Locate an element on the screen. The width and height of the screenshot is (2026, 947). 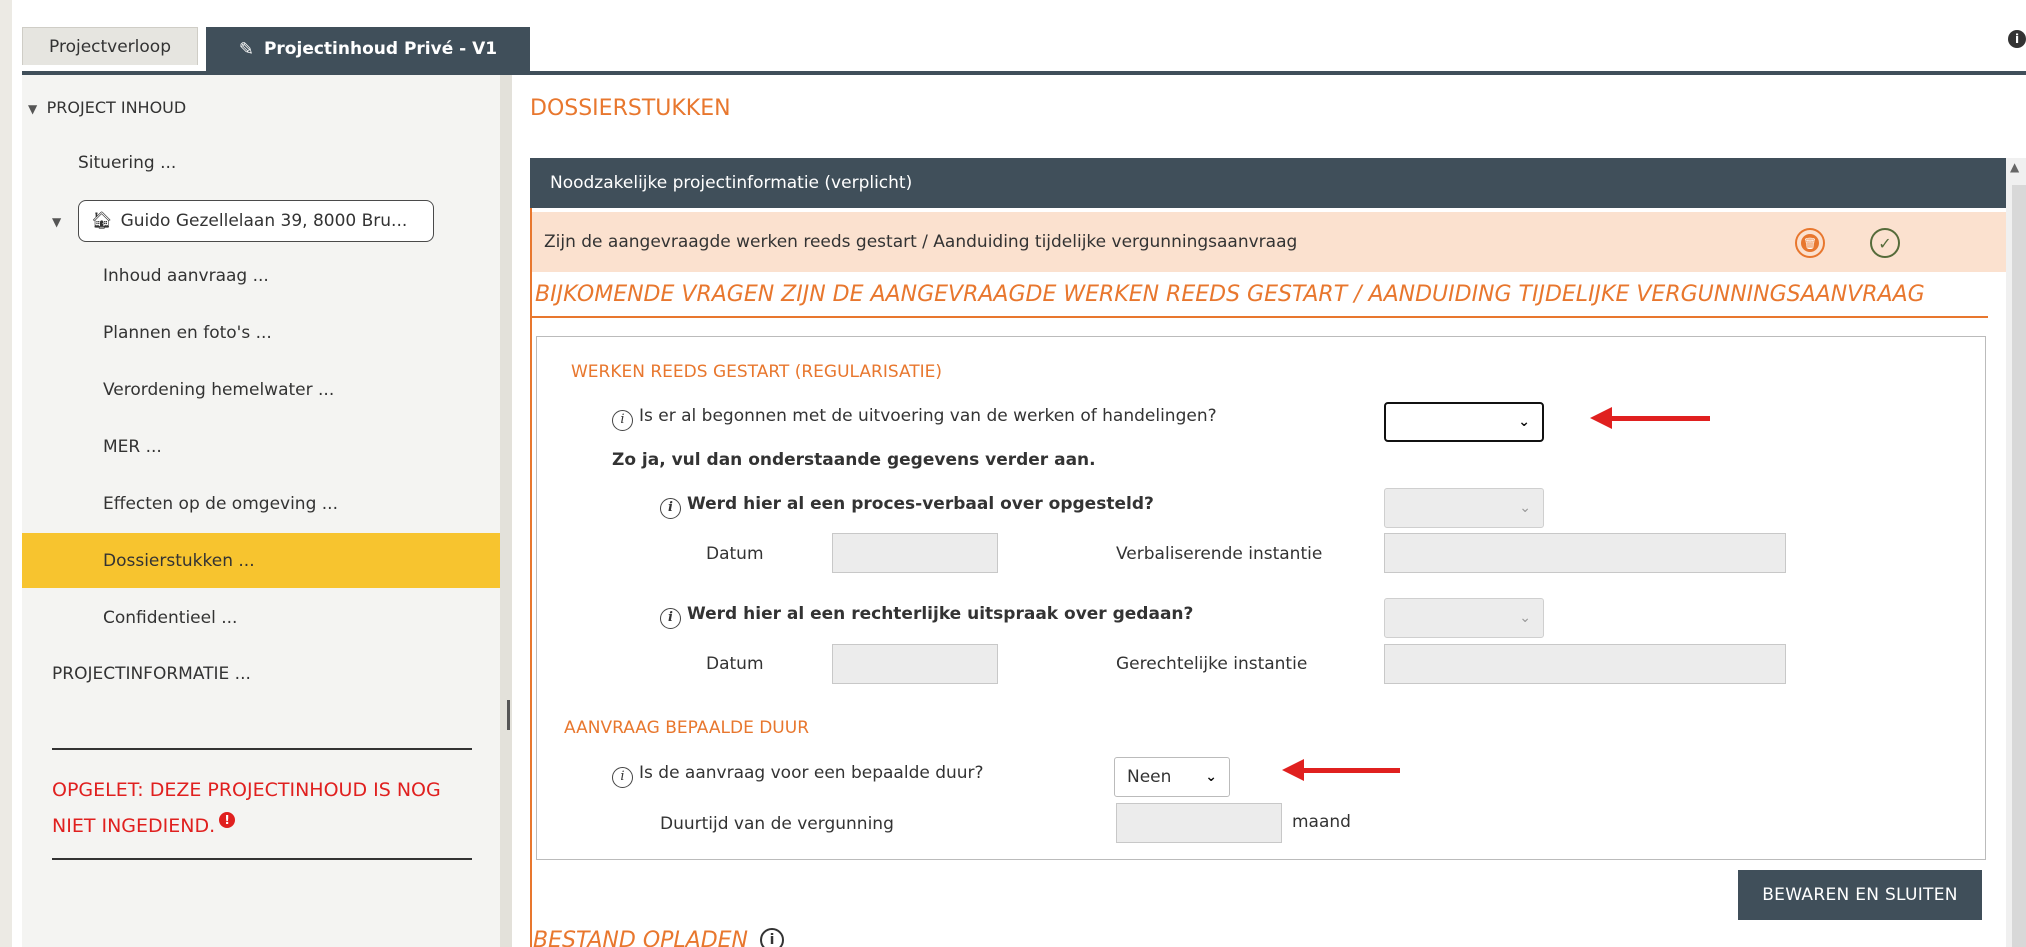
started-select: ⌄ is located at coordinates (1464, 422).